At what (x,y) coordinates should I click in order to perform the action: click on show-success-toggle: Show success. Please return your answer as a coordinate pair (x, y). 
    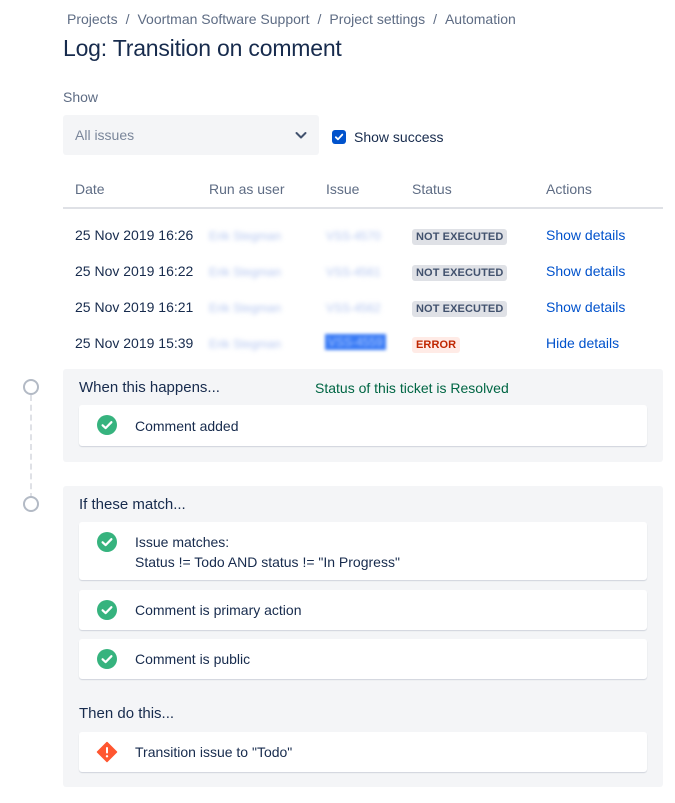
    Looking at the image, I should click on (387, 137).